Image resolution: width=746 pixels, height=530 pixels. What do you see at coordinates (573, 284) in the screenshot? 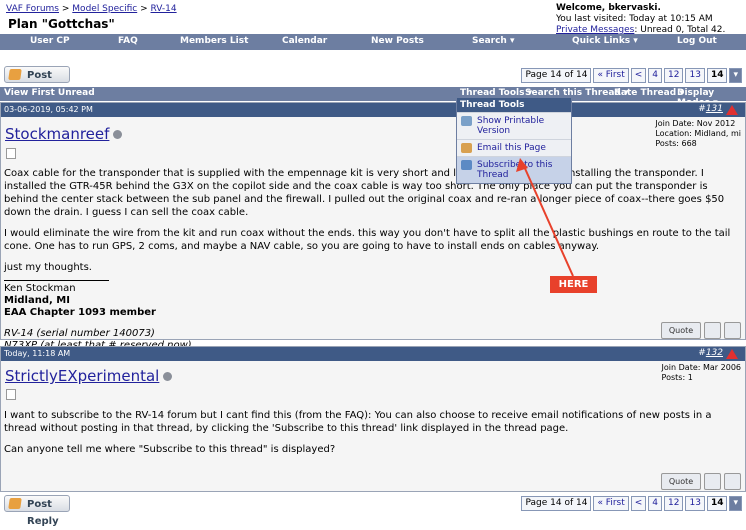
I see `annotation-label: HERE` at bounding box center [573, 284].